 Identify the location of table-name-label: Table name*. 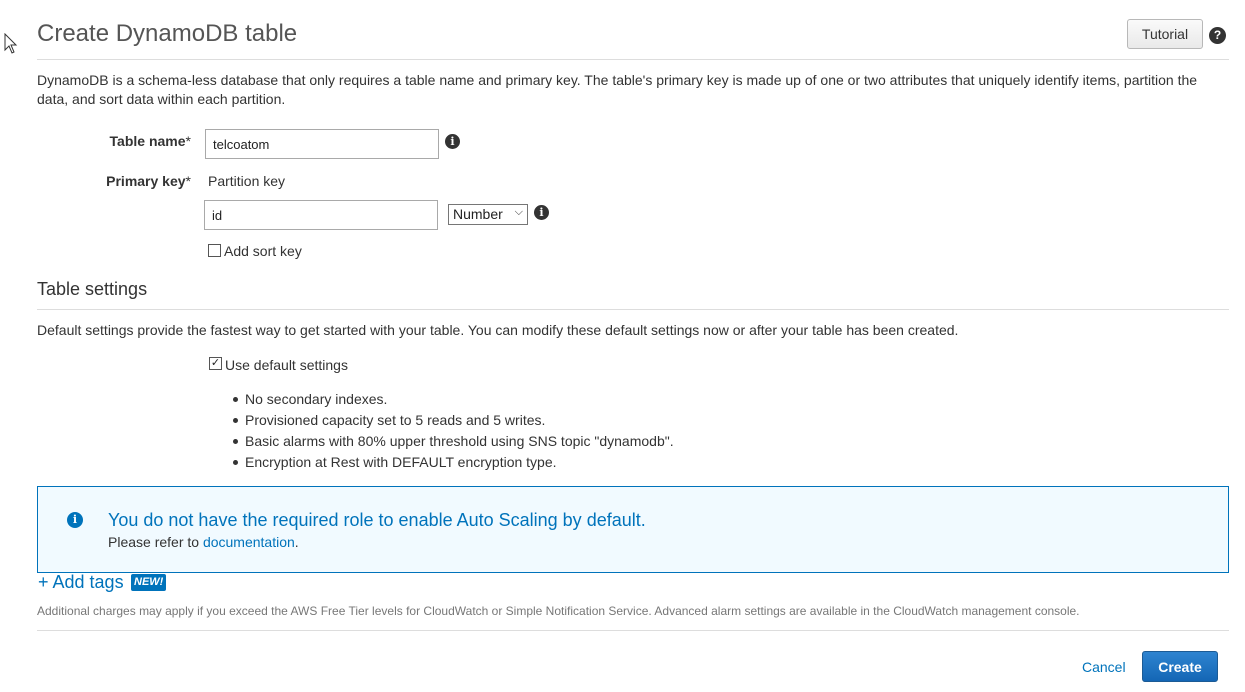
(125, 141).